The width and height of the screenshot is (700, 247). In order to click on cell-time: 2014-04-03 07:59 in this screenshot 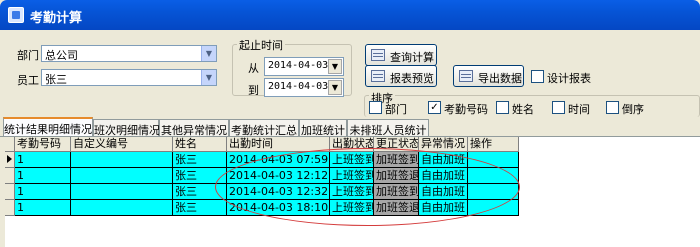, I will do `click(278, 160)`.